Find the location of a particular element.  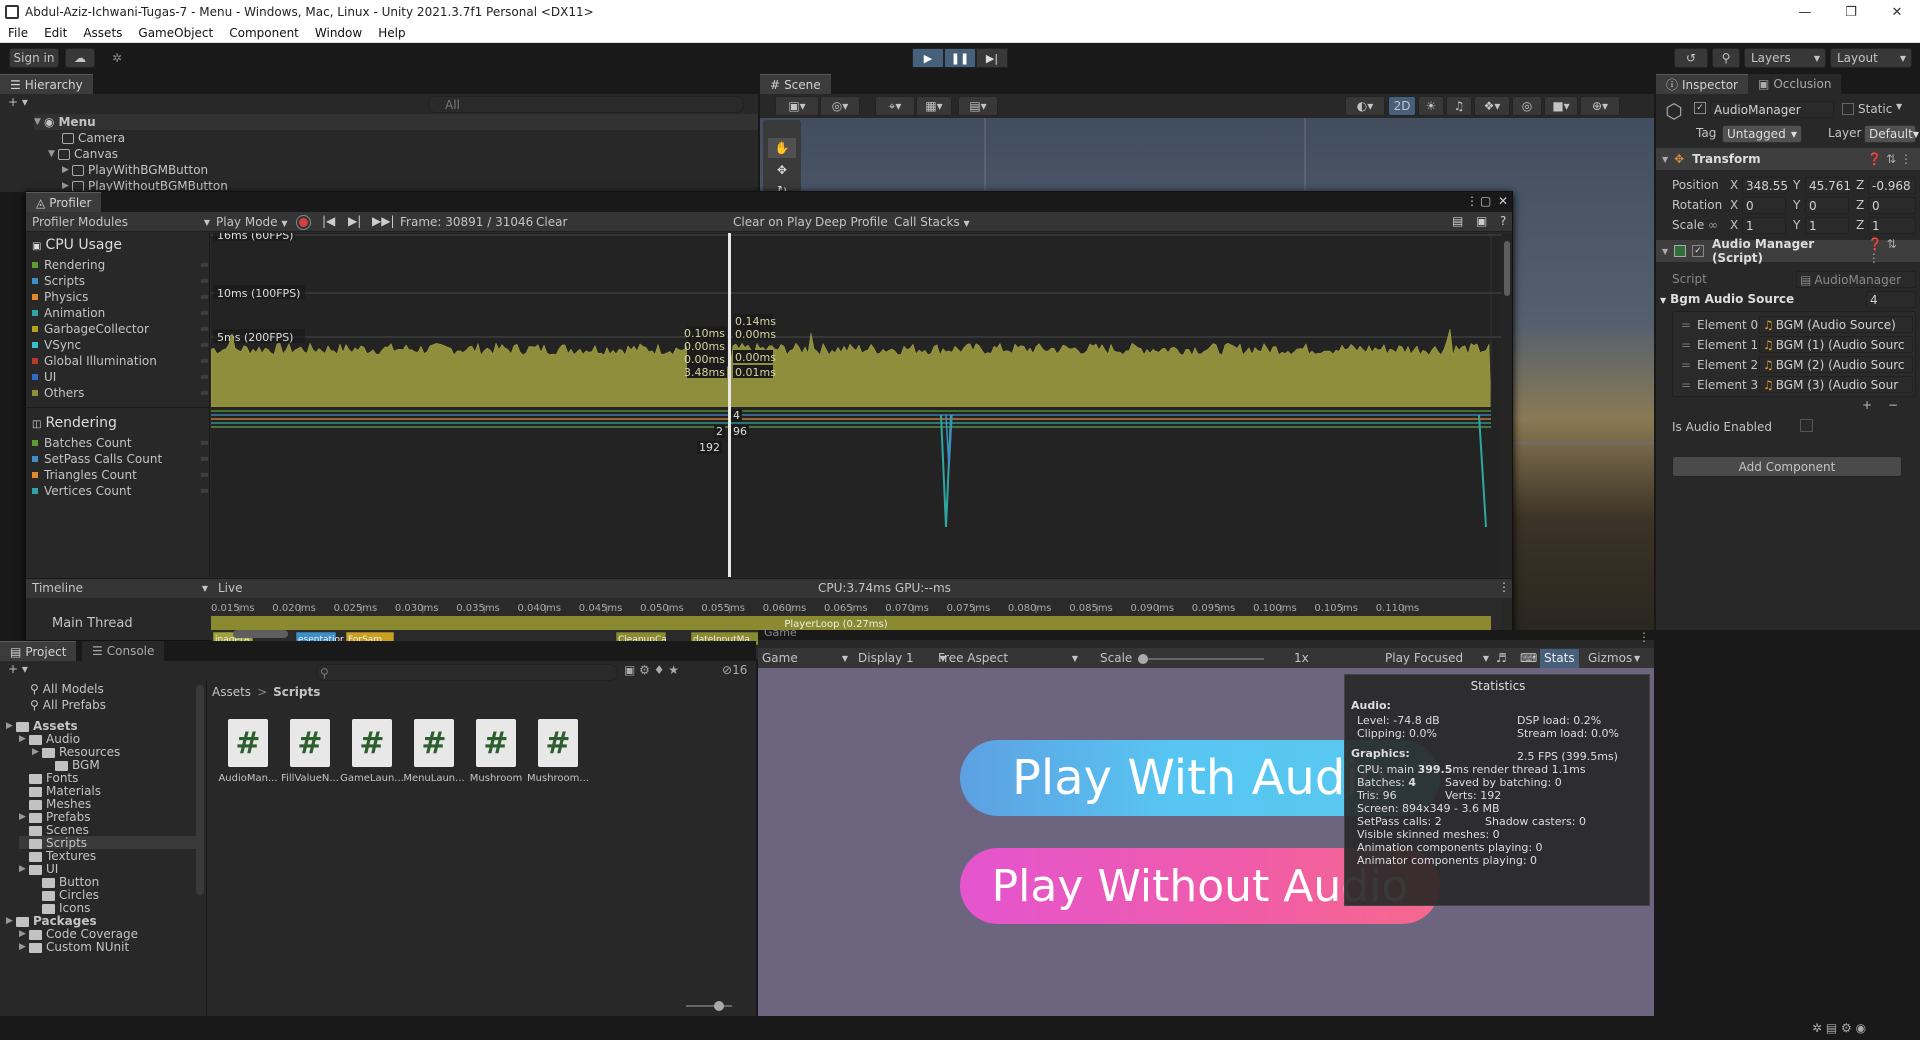

static-checkbox is located at coordinates (1848, 109).